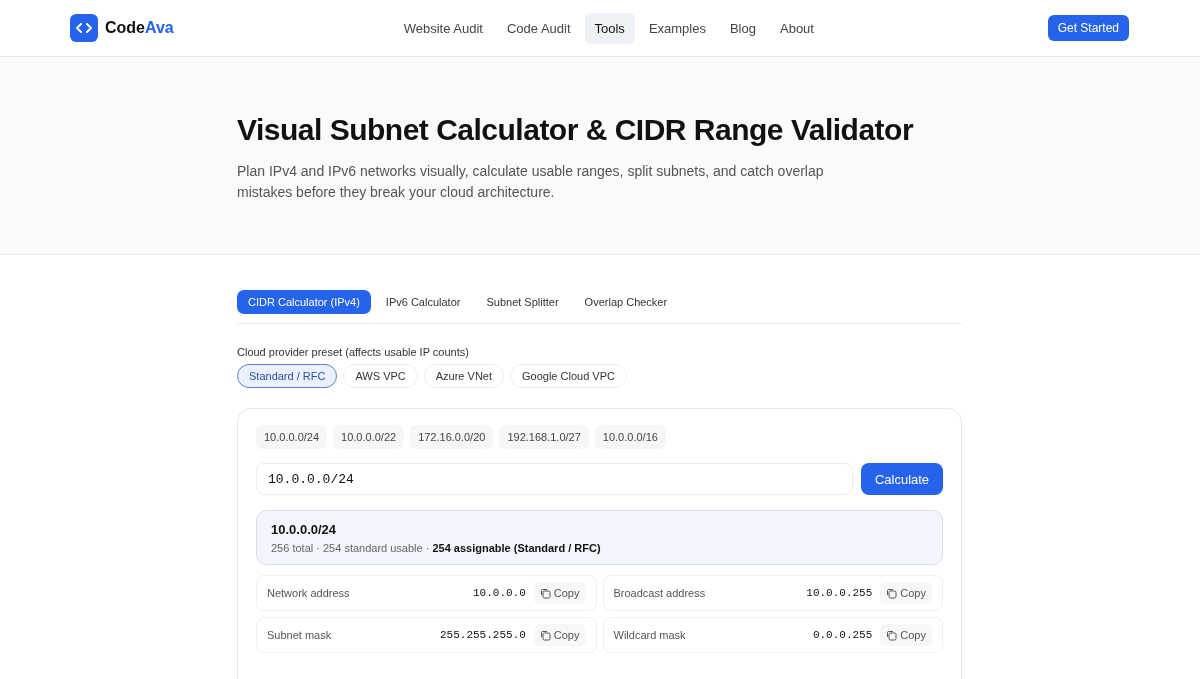  I want to click on nav-link: About, so click(797, 28).